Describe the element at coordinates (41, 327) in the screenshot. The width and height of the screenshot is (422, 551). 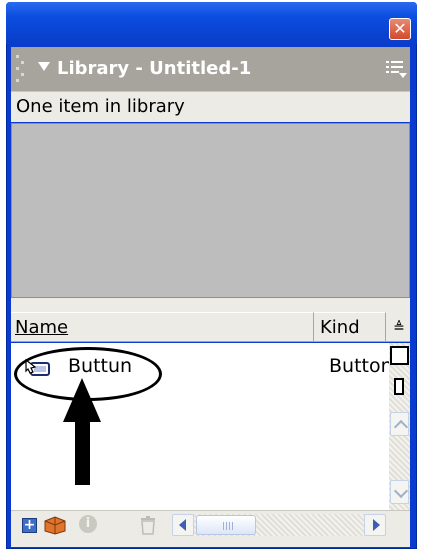
I see `column-header-name-label: Name` at that location.